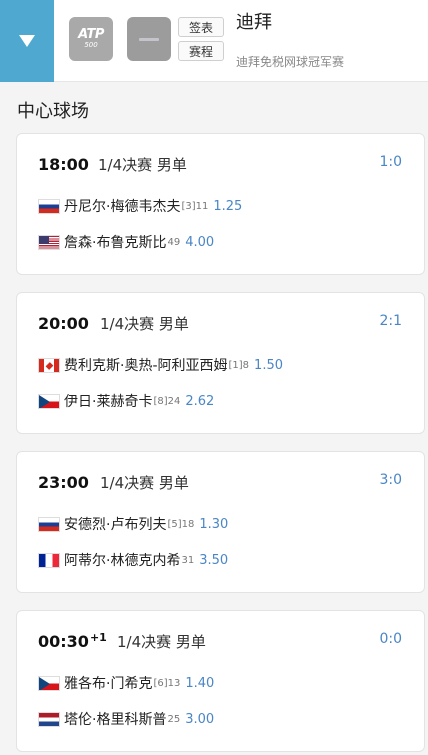 Image resolution: width=428 pixels, height=755 pixels. What do you see at coordinates (91, 45) in the screenshot?
I see `atp-logo-number: 500` at bounding box center [91, 45].